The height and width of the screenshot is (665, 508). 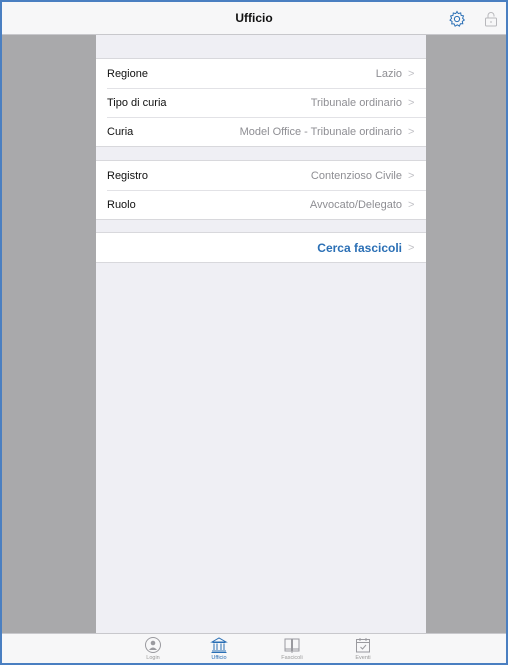 What do you see at coordinates (127, 175) in the screenshot?
I see `registro-label: Registro` at bounding box center [127, 175].